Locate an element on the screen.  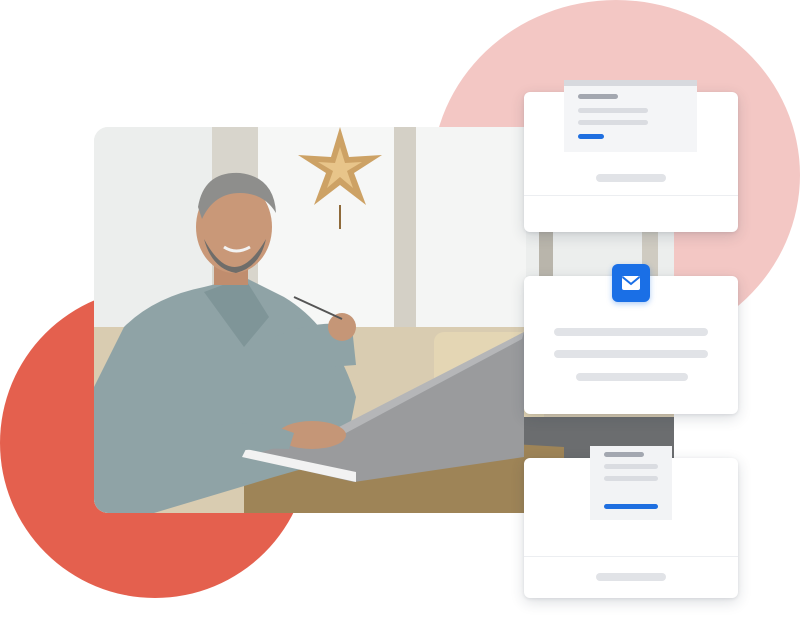
mail-icon is located at coordinates (631, 283).